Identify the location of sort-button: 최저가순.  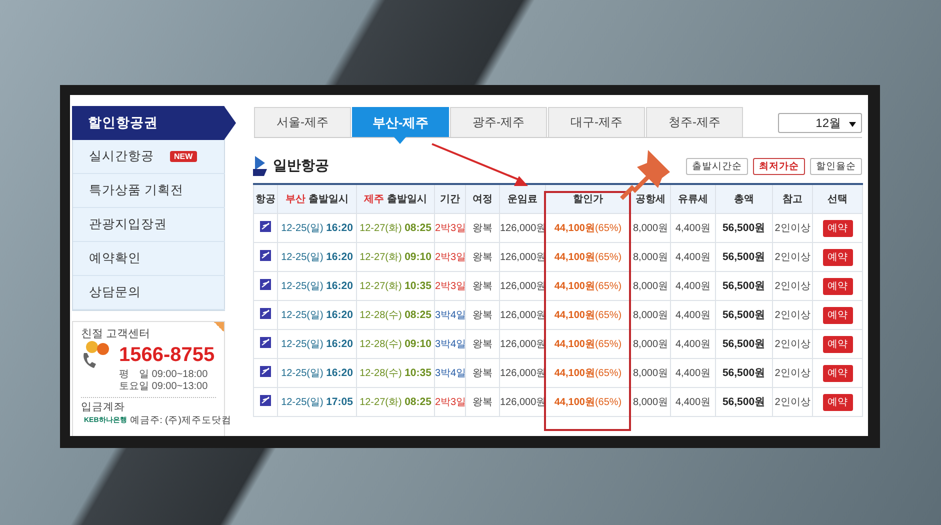
(779, 166).